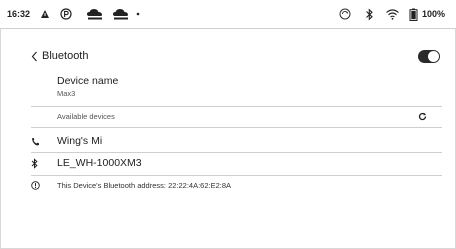  I want to click on status-time: 16:32, so click(19, 14).